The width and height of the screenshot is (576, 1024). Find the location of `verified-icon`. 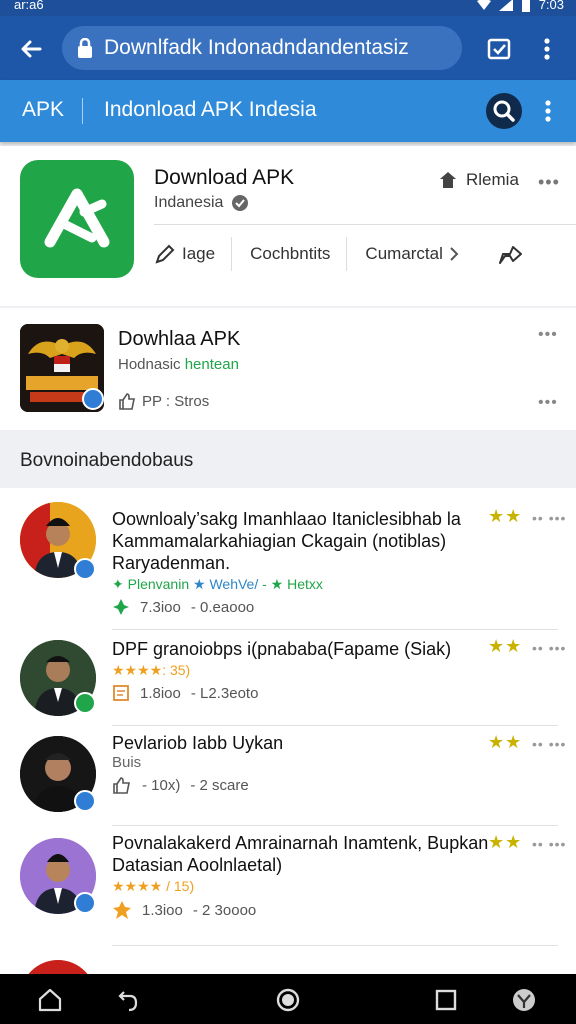

verified-icon is located at coordinates (240, 203).